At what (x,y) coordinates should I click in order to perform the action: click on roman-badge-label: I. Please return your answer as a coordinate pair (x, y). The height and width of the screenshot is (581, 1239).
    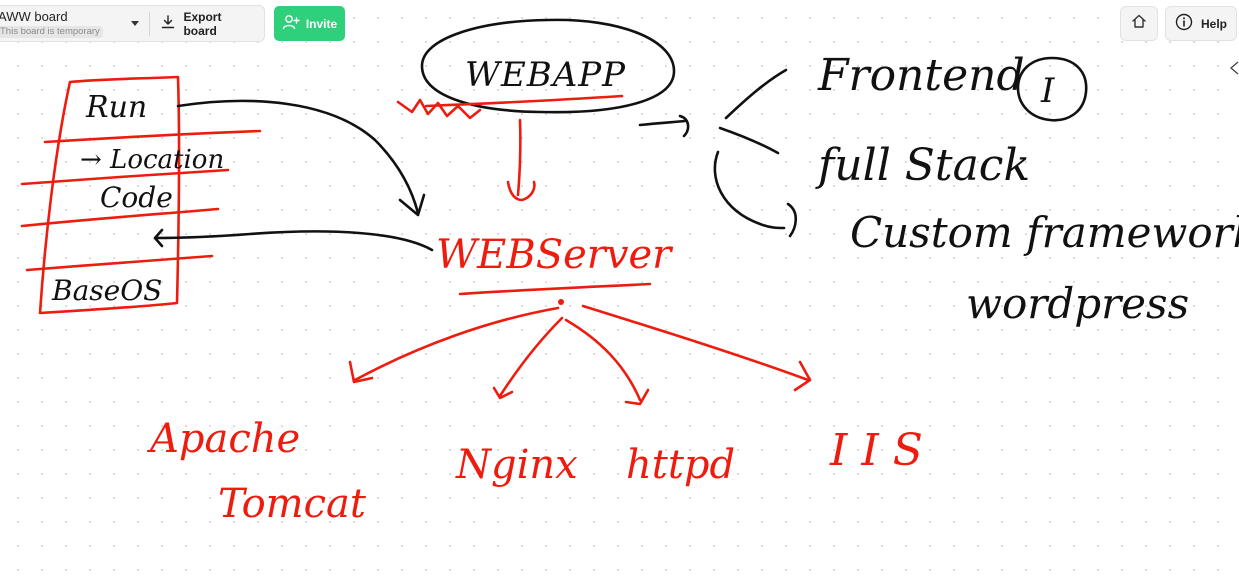
    Looking at the image, I should click on (1047, 91).